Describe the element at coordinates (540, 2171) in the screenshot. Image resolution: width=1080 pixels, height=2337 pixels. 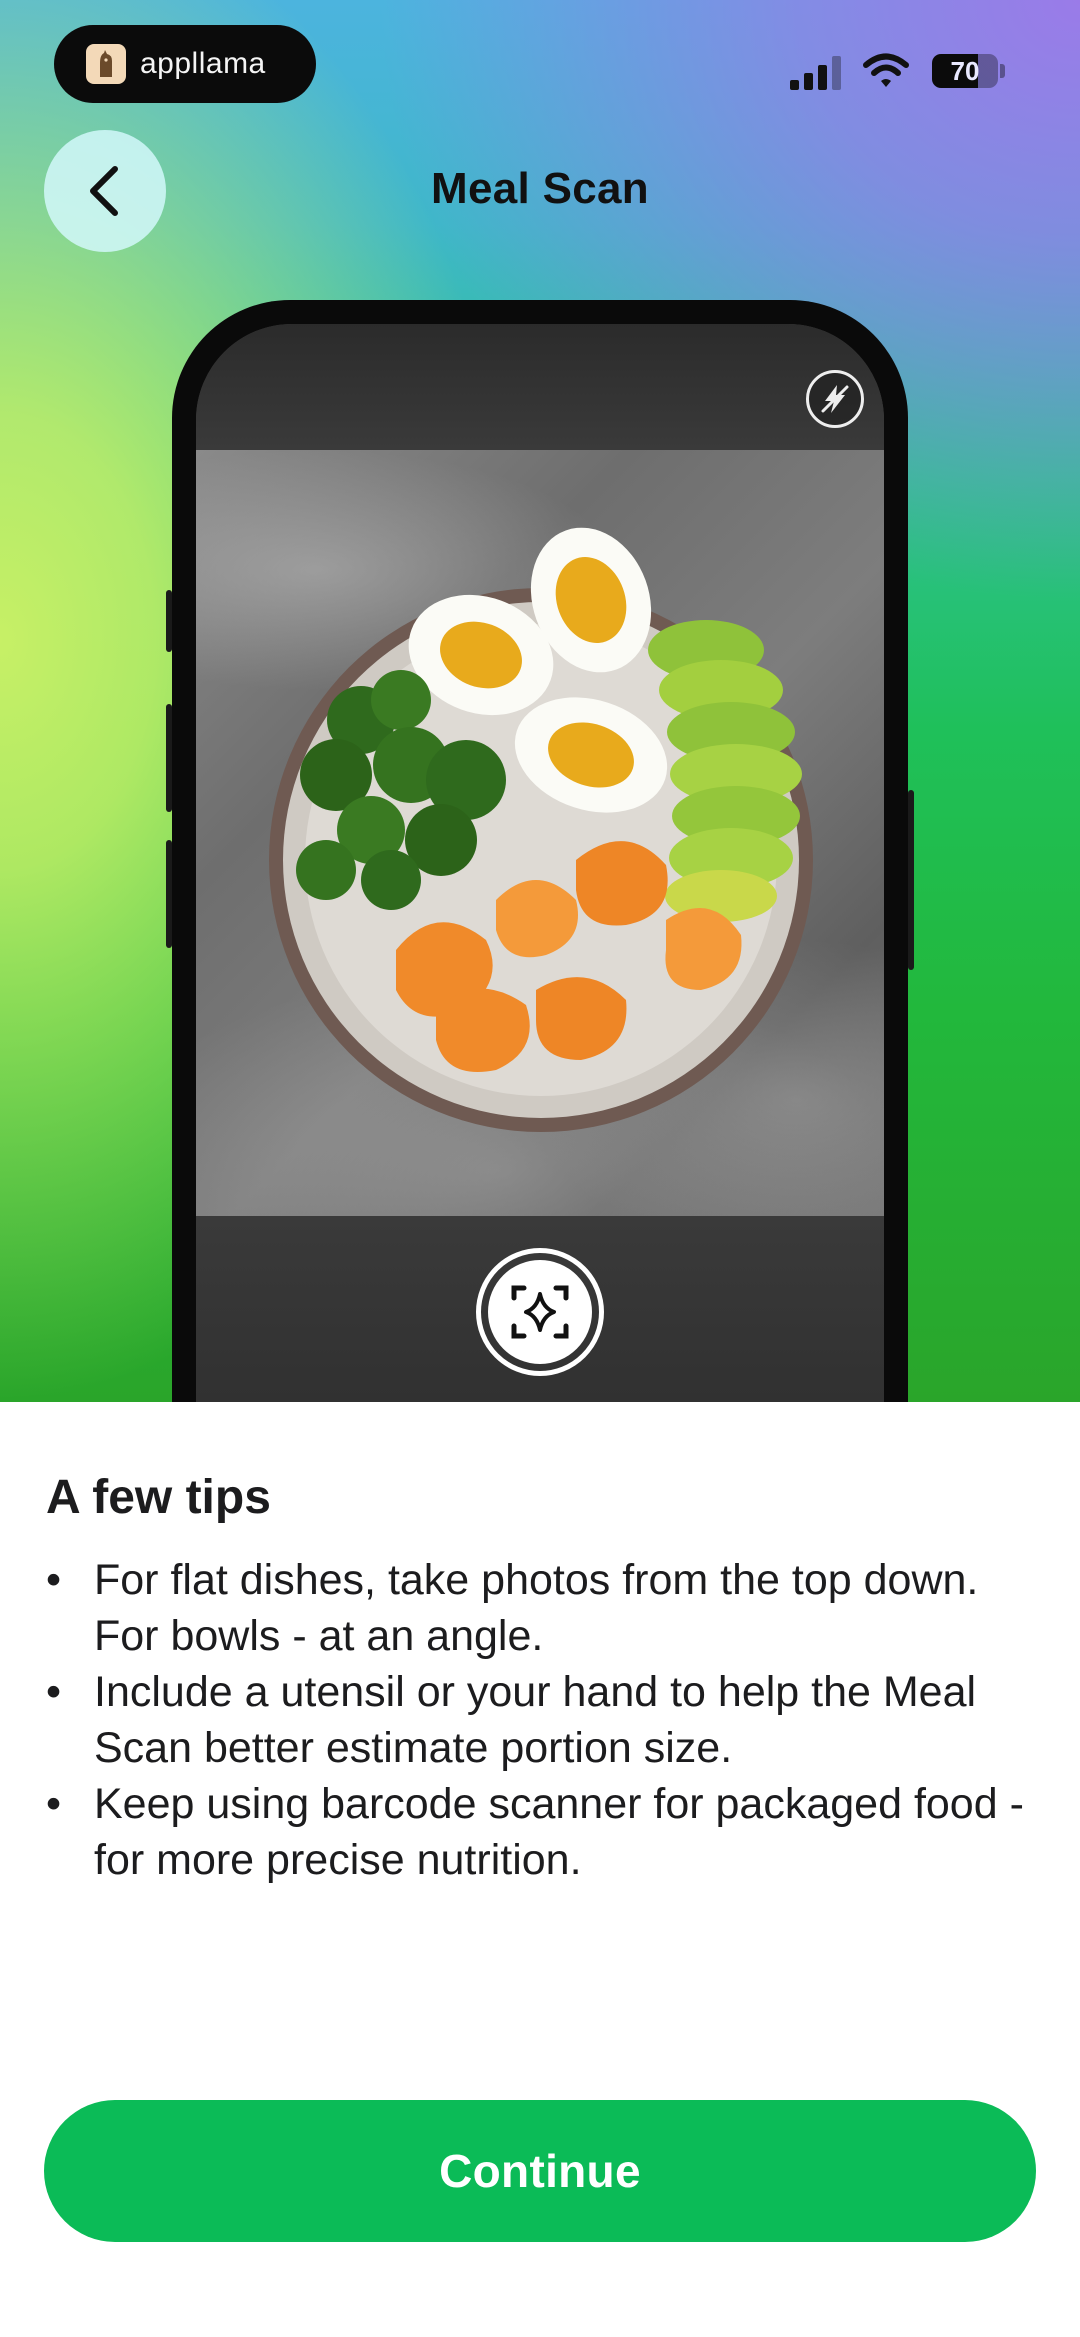
I see `continue-button: Continue` at that location.